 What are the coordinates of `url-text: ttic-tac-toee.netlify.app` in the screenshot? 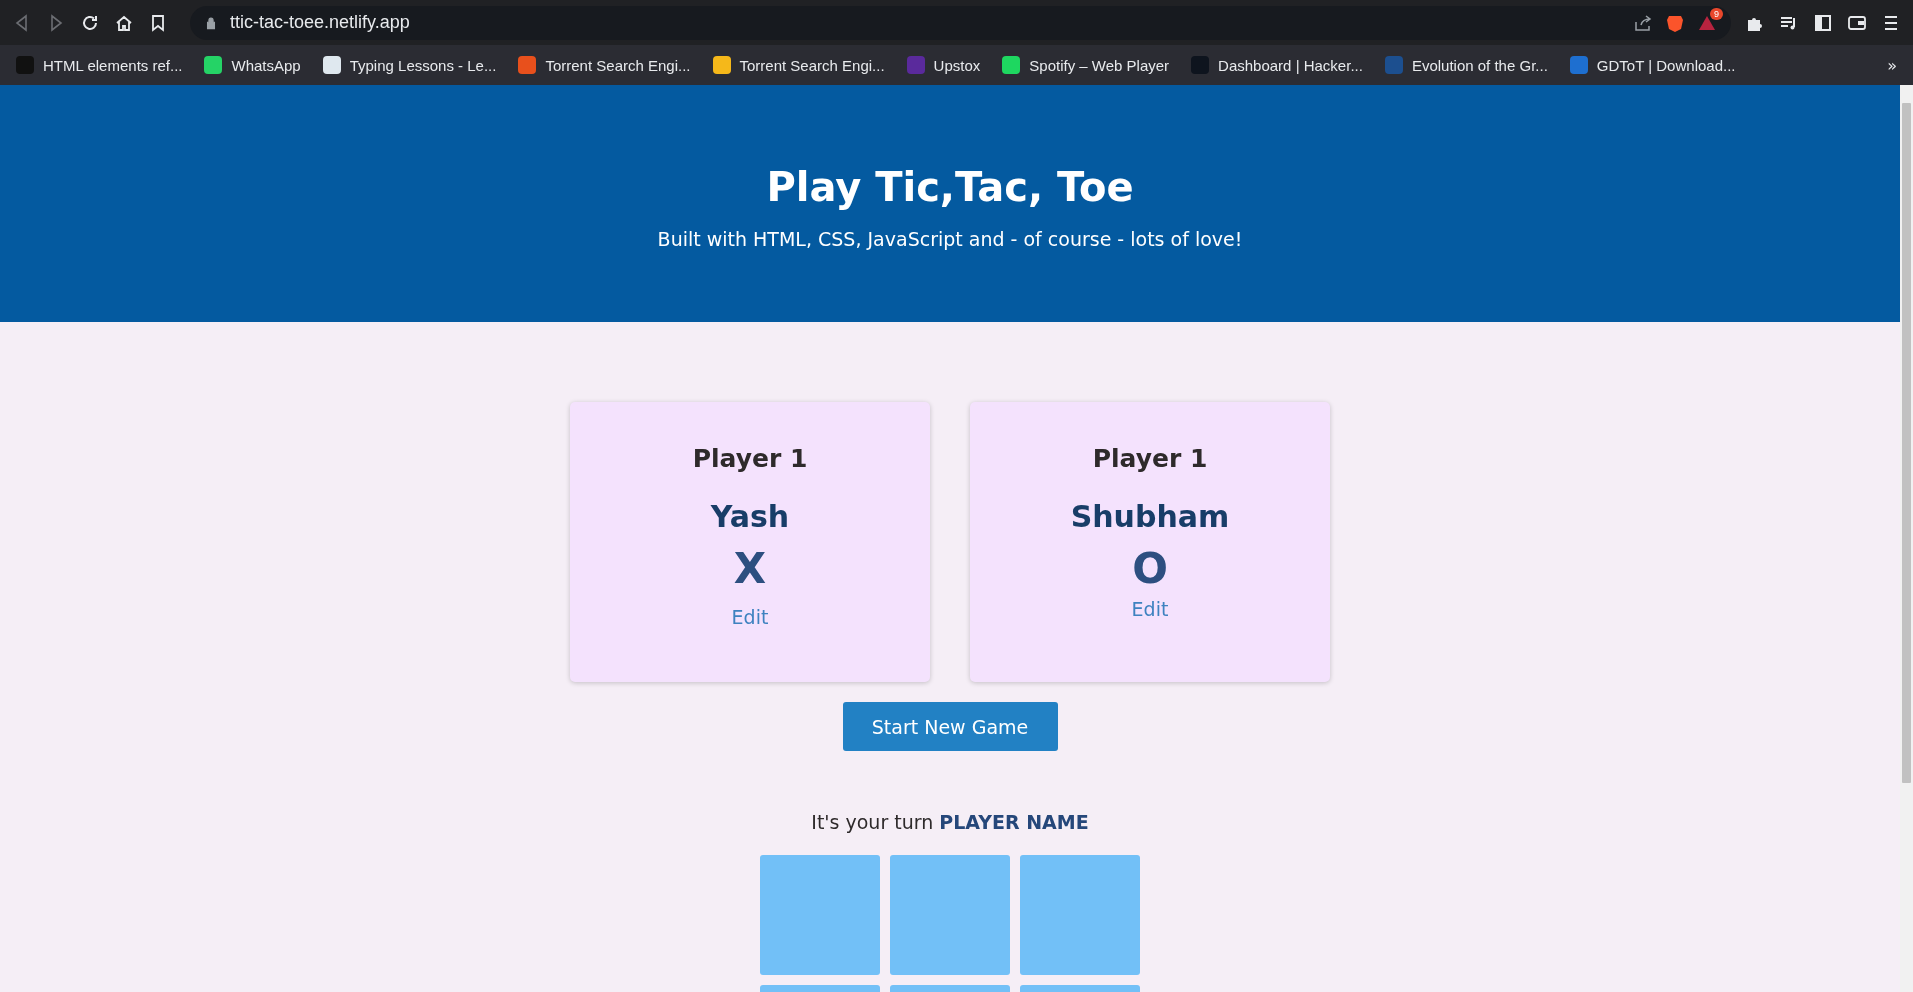 It's located at (320, 22).